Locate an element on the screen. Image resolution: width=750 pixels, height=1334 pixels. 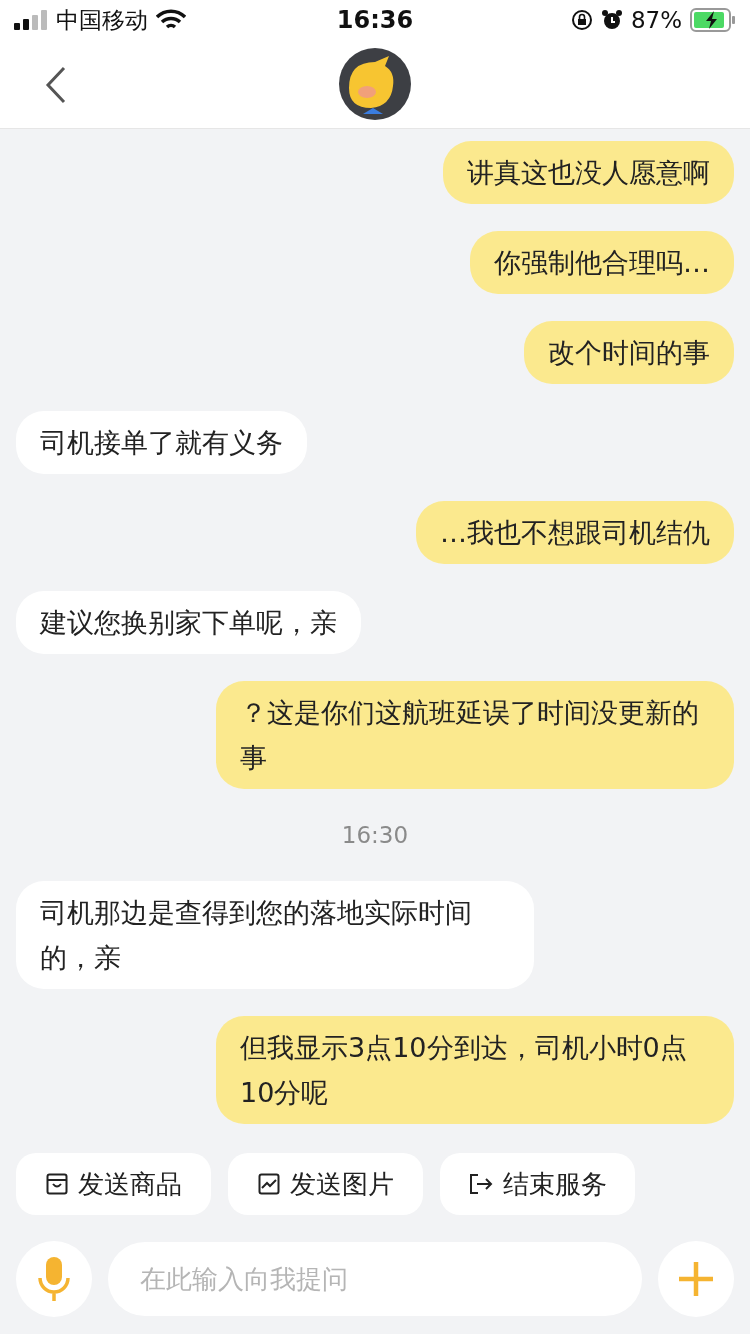
battery-percent: 87% is located at coordinates (656, 20).